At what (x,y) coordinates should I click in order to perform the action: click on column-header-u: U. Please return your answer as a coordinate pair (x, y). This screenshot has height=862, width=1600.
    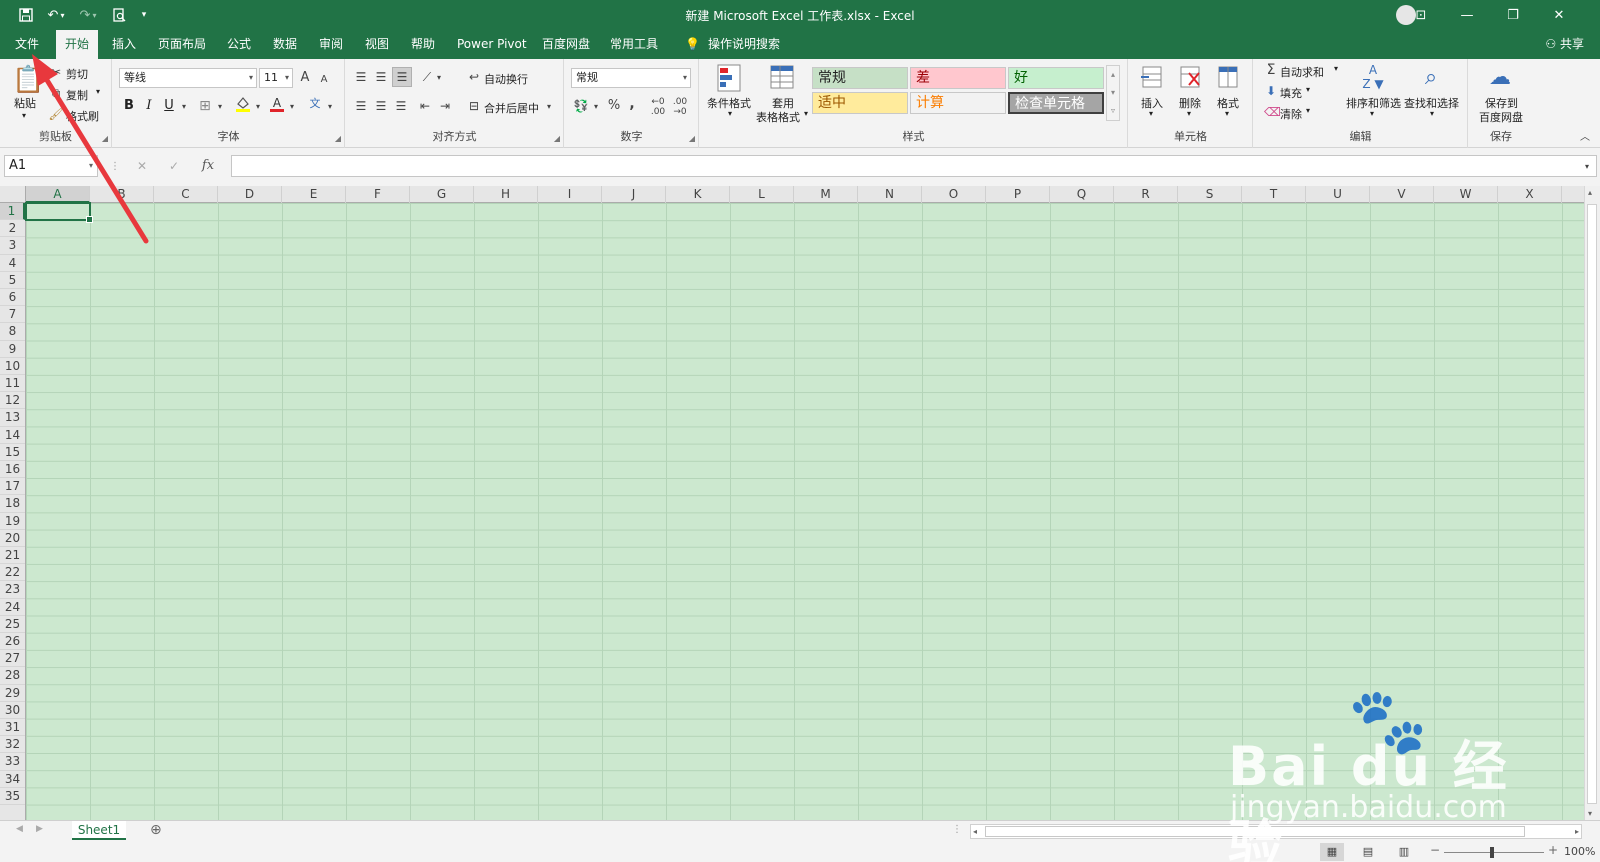
    Looking at the image, I should click on (1338, 194).